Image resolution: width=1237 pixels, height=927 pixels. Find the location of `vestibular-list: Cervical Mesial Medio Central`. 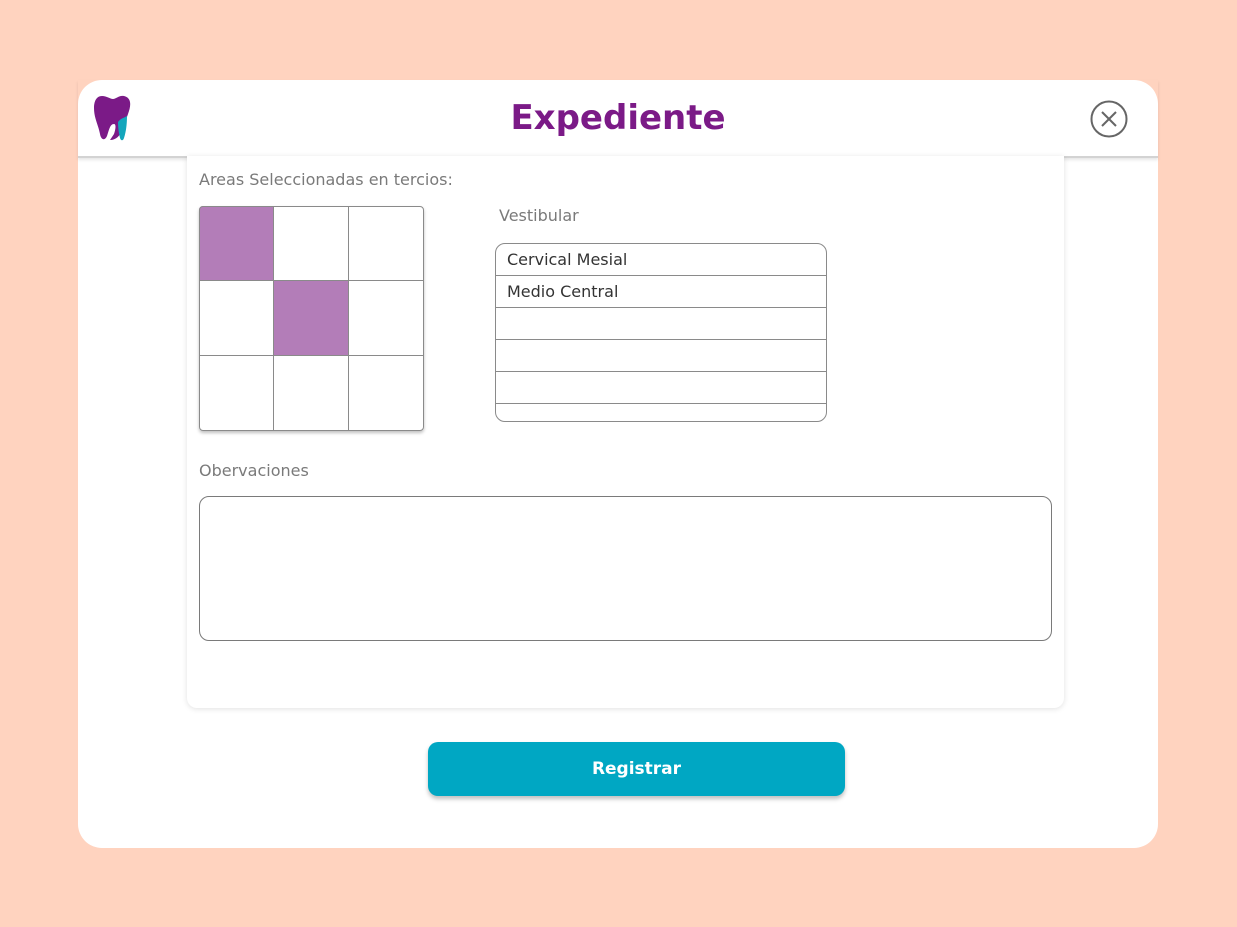

vestibular-list: Cervical Mesial Medio Central is located at coordinates (661, 332).